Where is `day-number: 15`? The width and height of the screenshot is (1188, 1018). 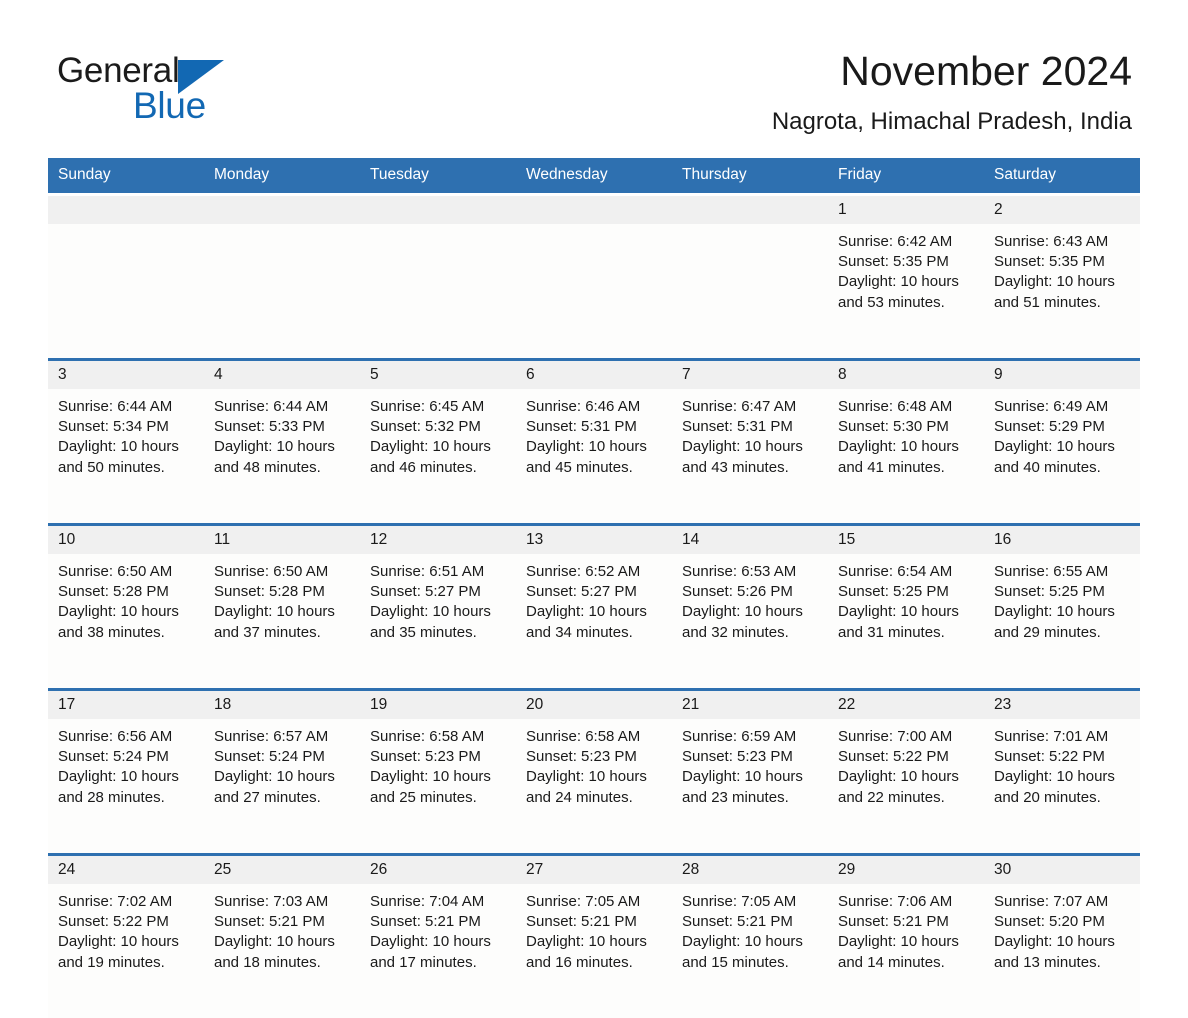 day-number: 15 is located at coordinates (906, 540).